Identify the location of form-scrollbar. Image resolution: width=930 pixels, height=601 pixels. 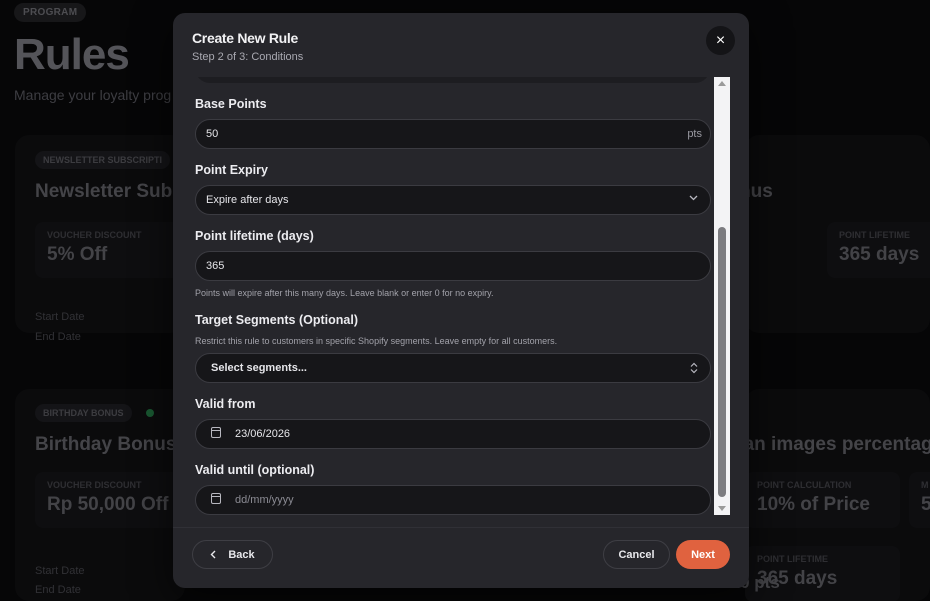
(722, 296).